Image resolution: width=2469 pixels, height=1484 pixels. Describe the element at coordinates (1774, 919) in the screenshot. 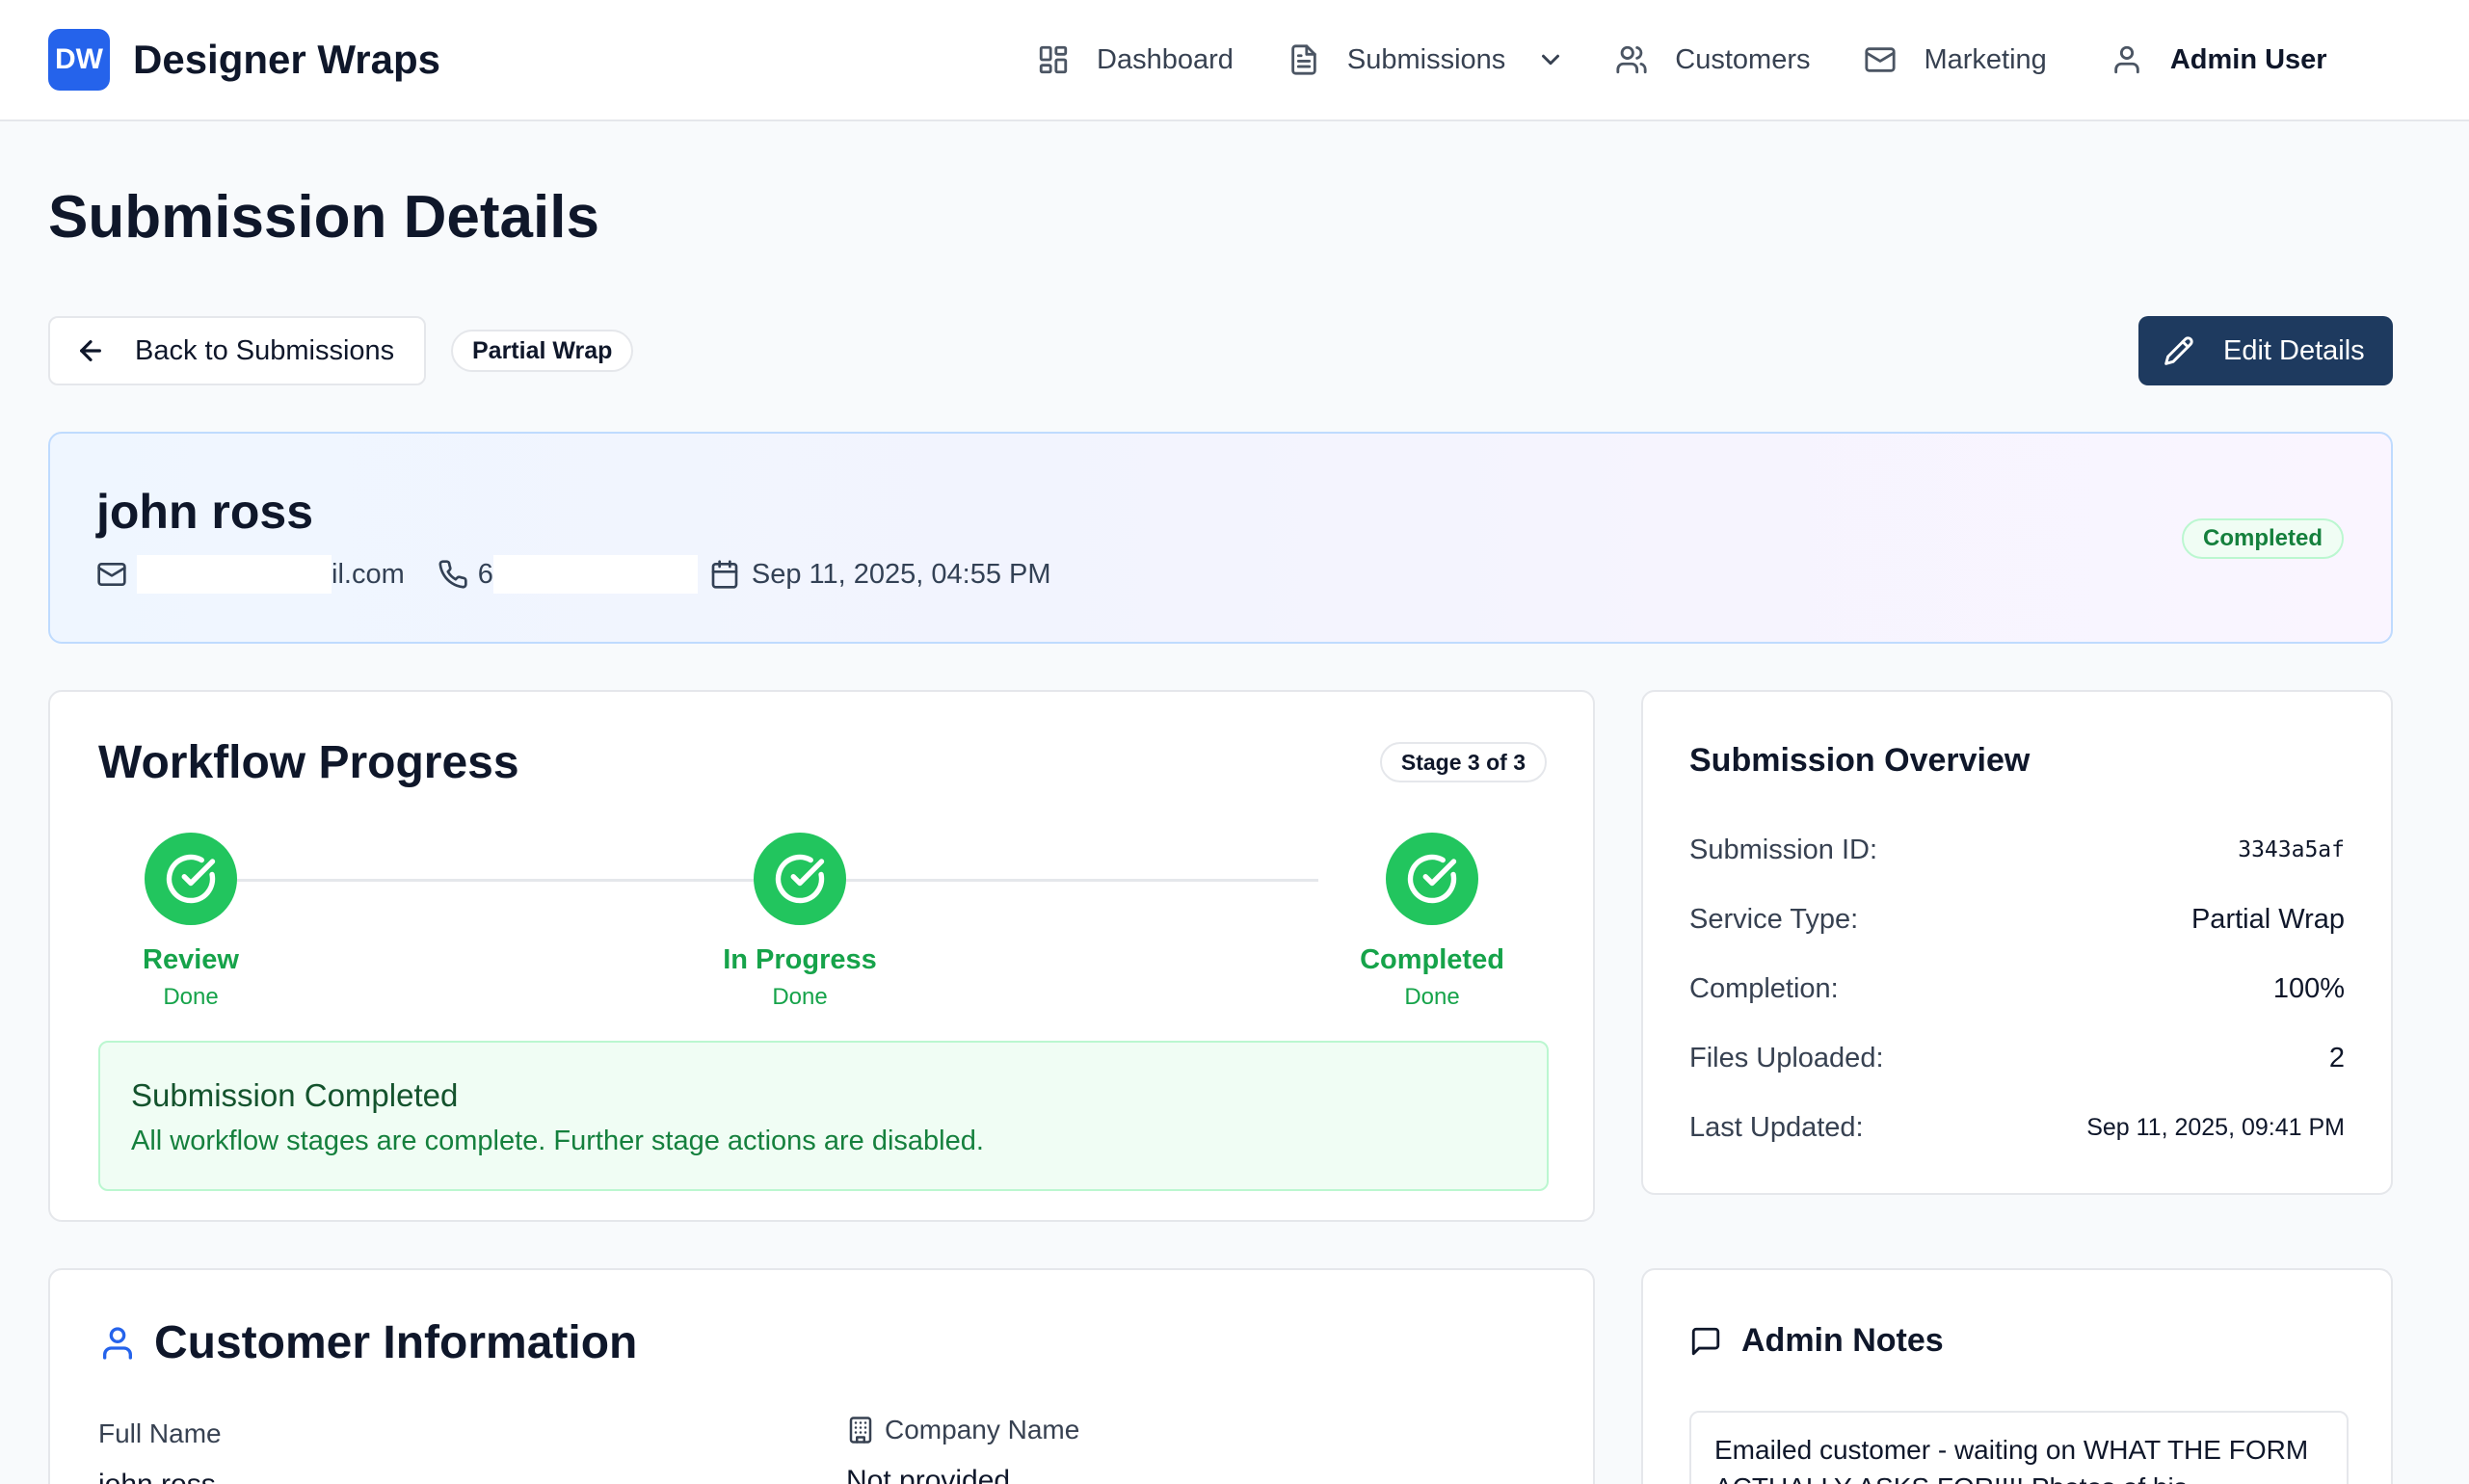

I see `overview-label: Service Type:` at that location.